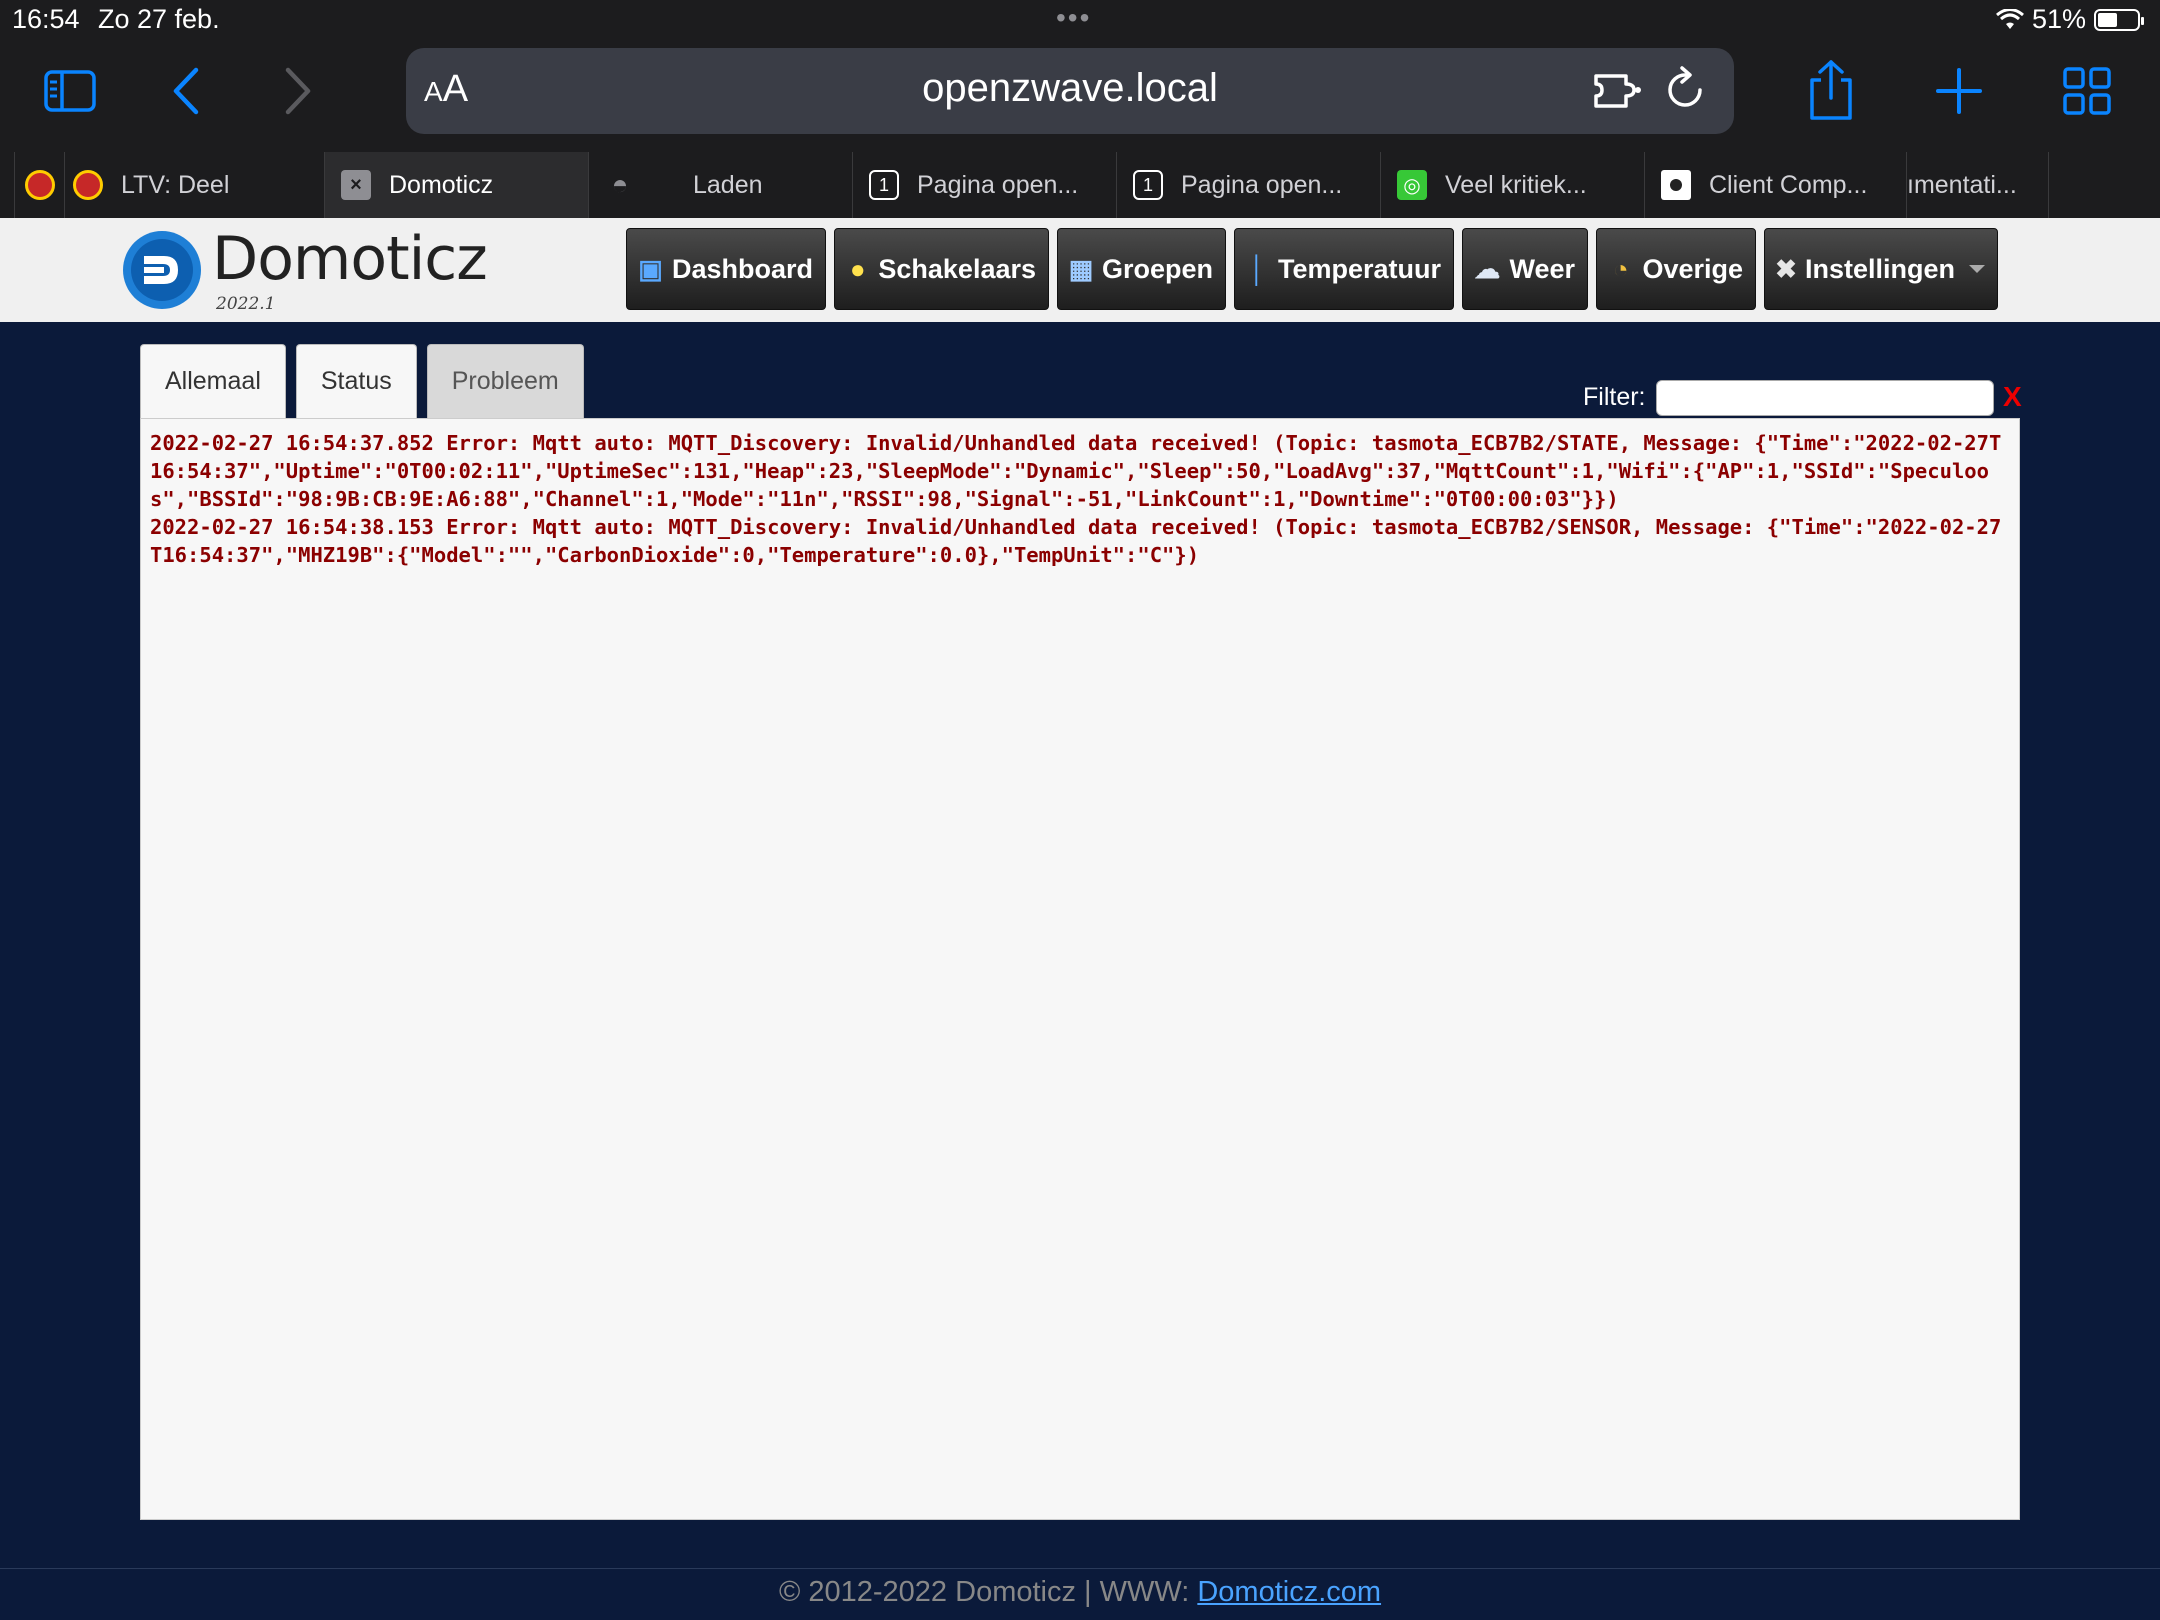  I want to click on tab-all: Allemaal, so click(213, 381).